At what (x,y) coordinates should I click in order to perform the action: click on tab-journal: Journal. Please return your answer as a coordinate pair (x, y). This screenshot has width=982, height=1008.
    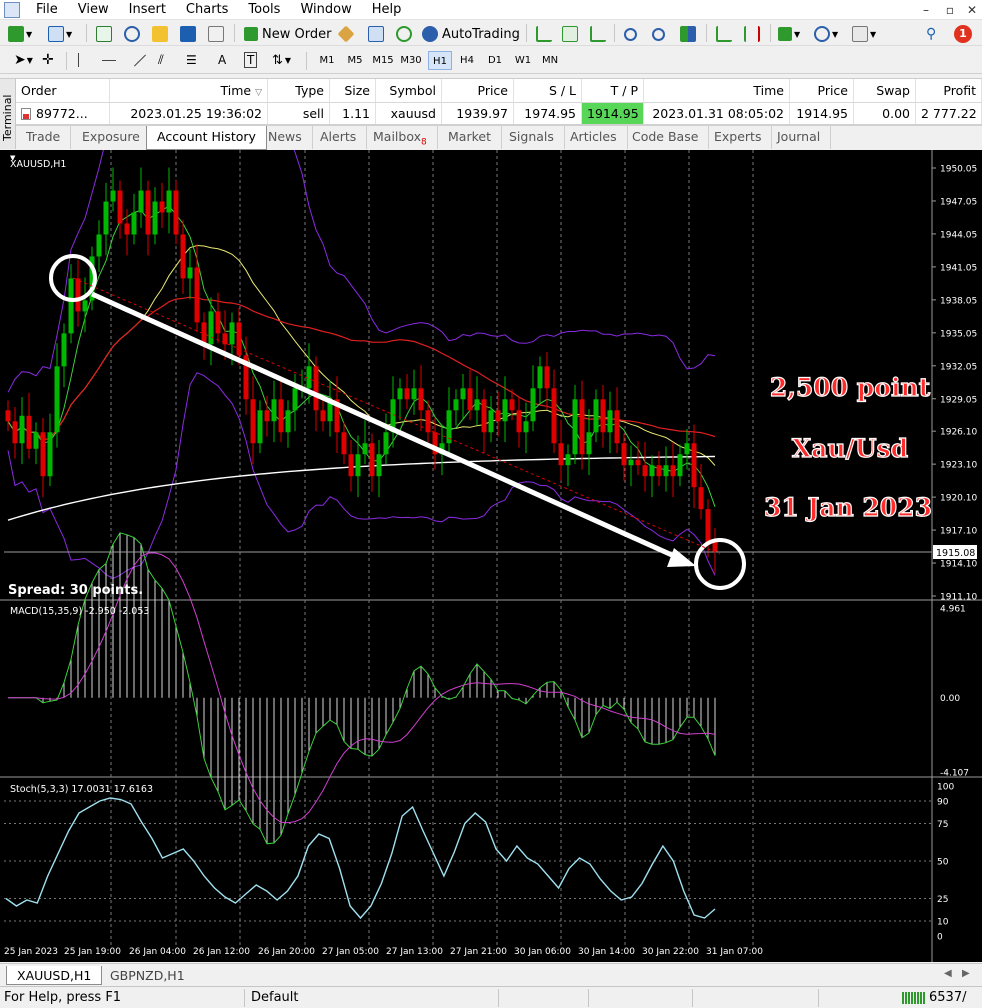
    Looking at the image, I should click on (799, 137).